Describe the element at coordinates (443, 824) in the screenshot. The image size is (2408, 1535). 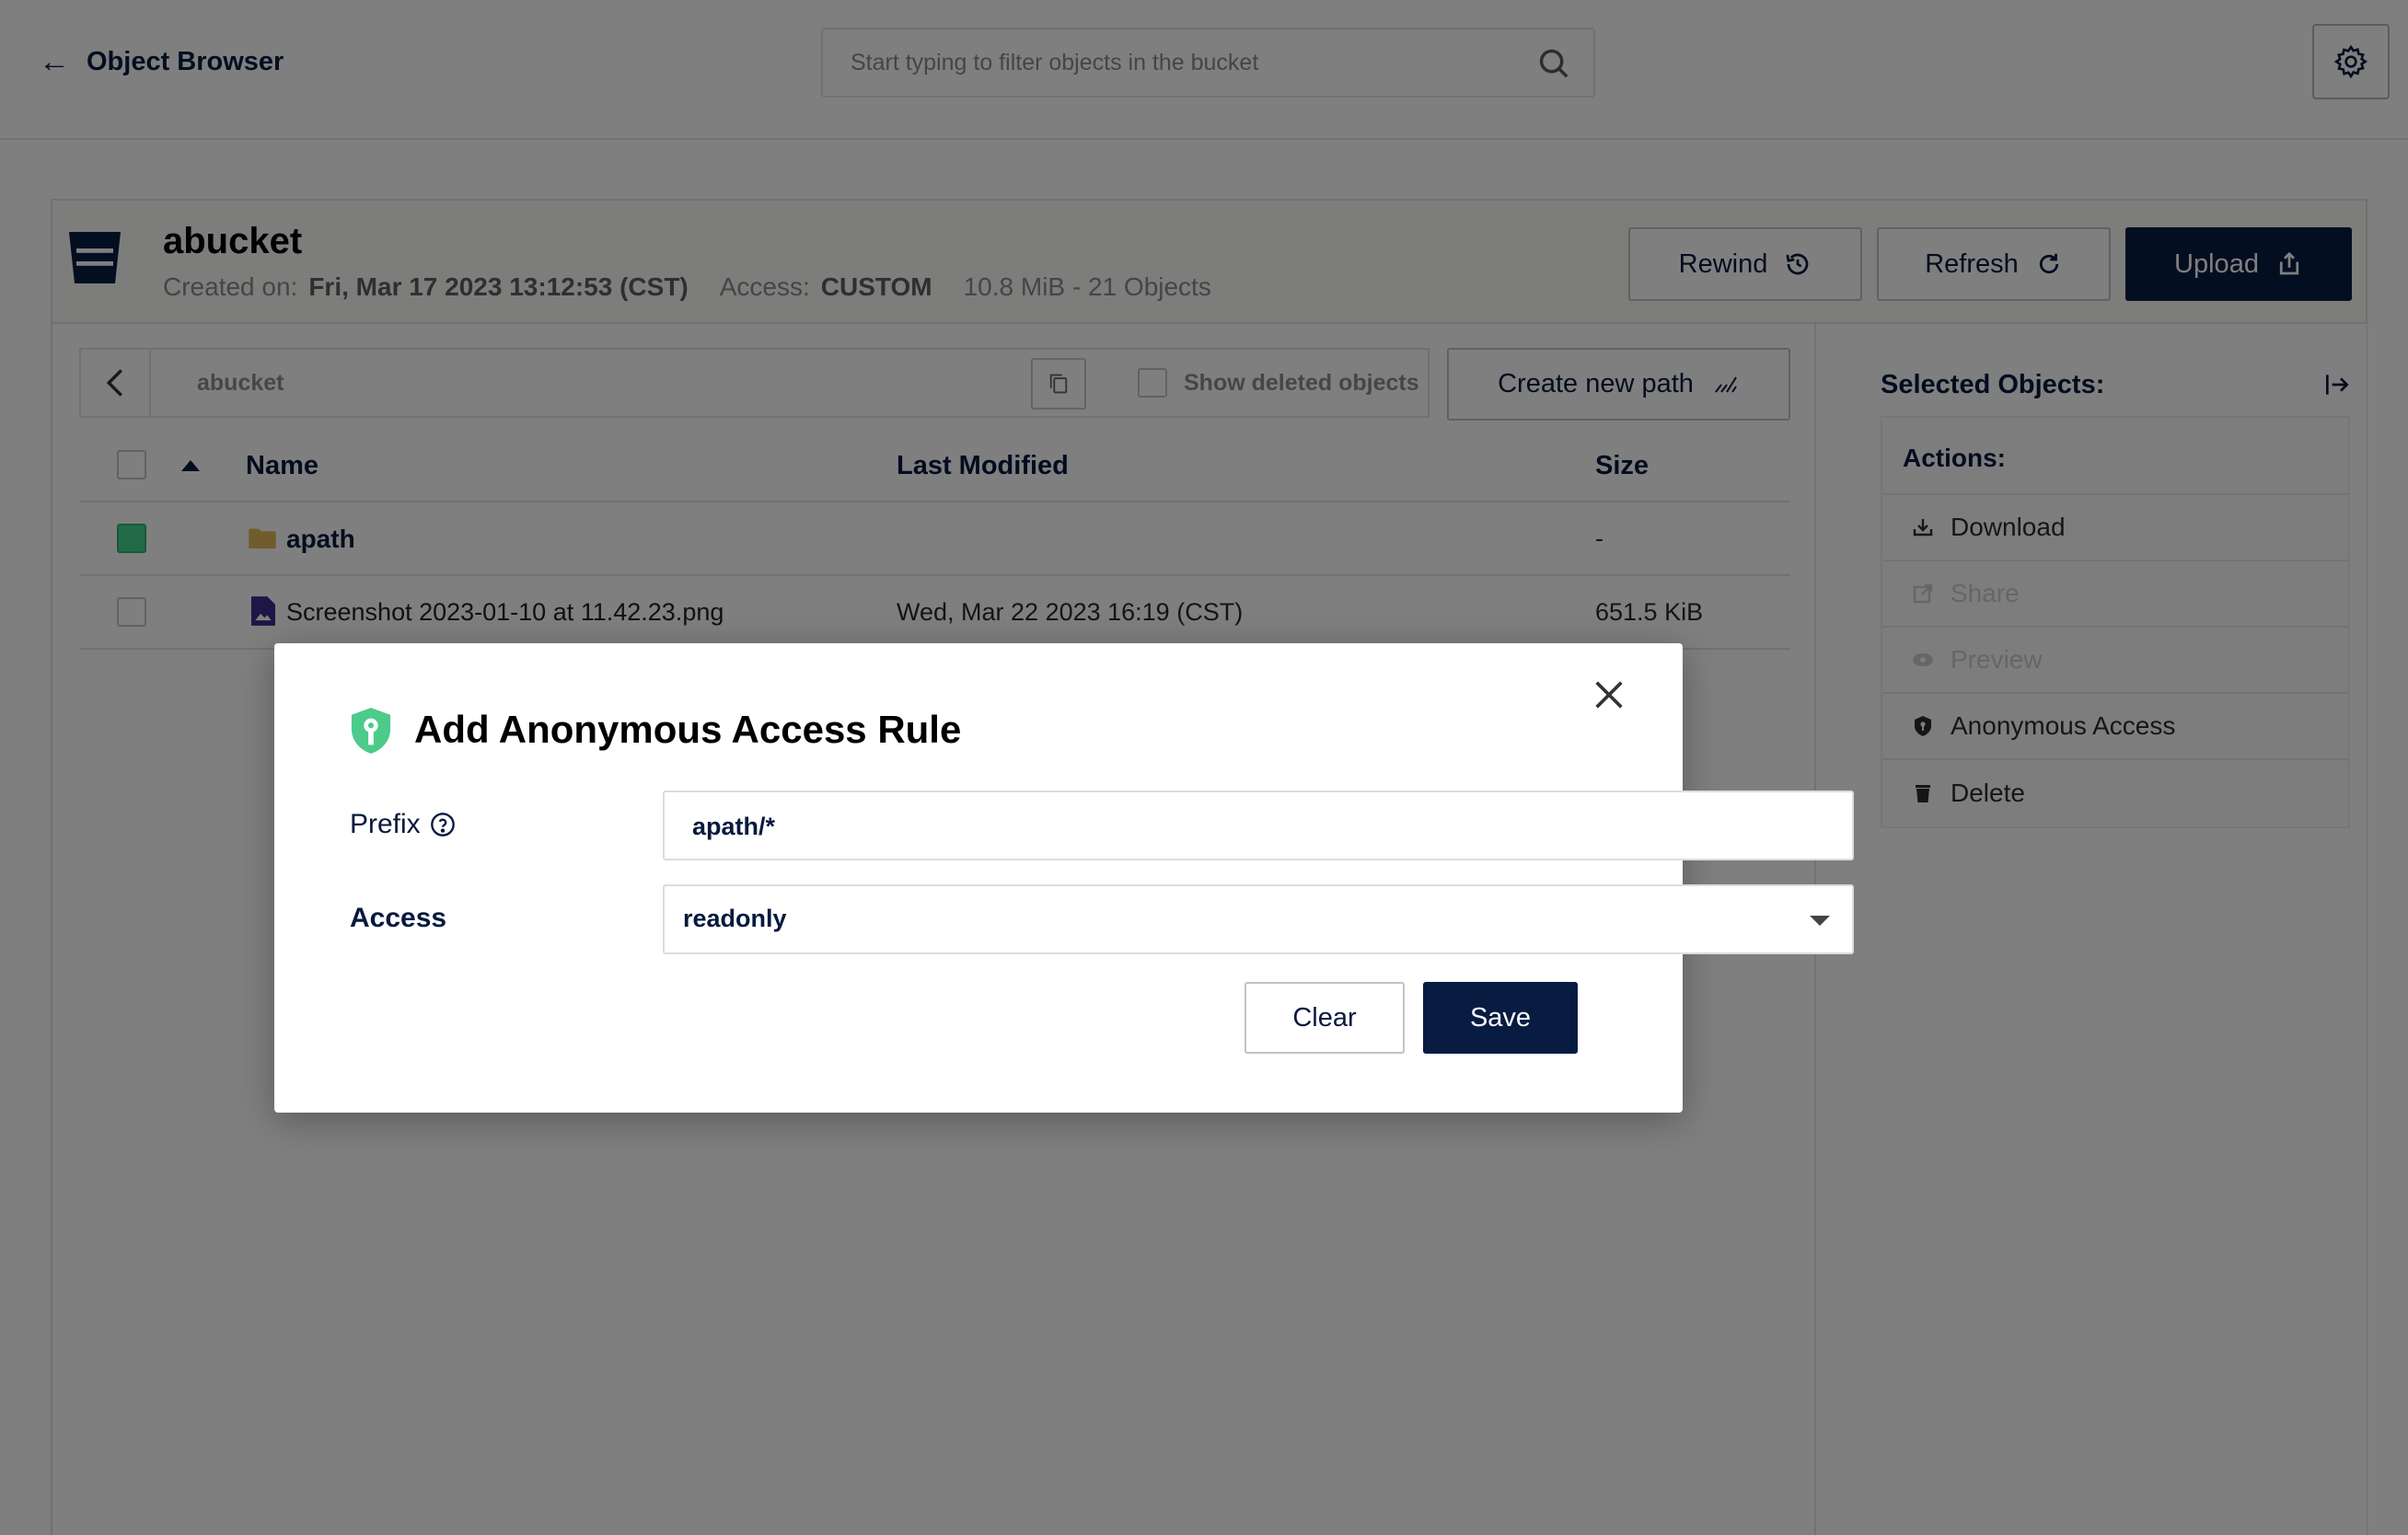
I see `help-icon` at that location.